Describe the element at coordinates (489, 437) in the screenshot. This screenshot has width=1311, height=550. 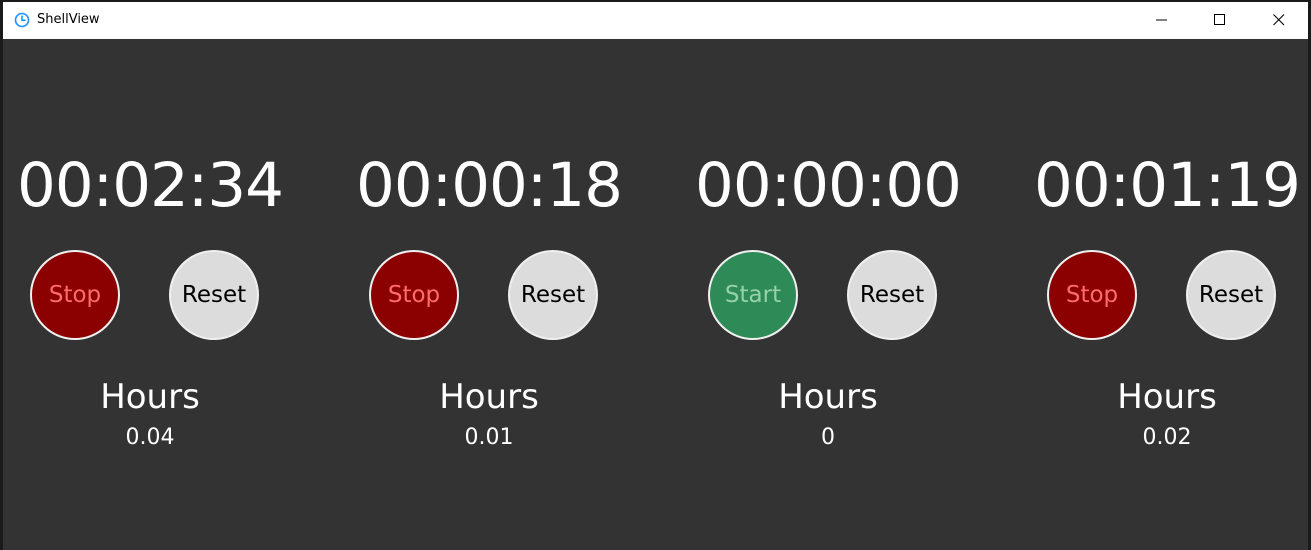
I see `hours-value: 0.01` at that location.